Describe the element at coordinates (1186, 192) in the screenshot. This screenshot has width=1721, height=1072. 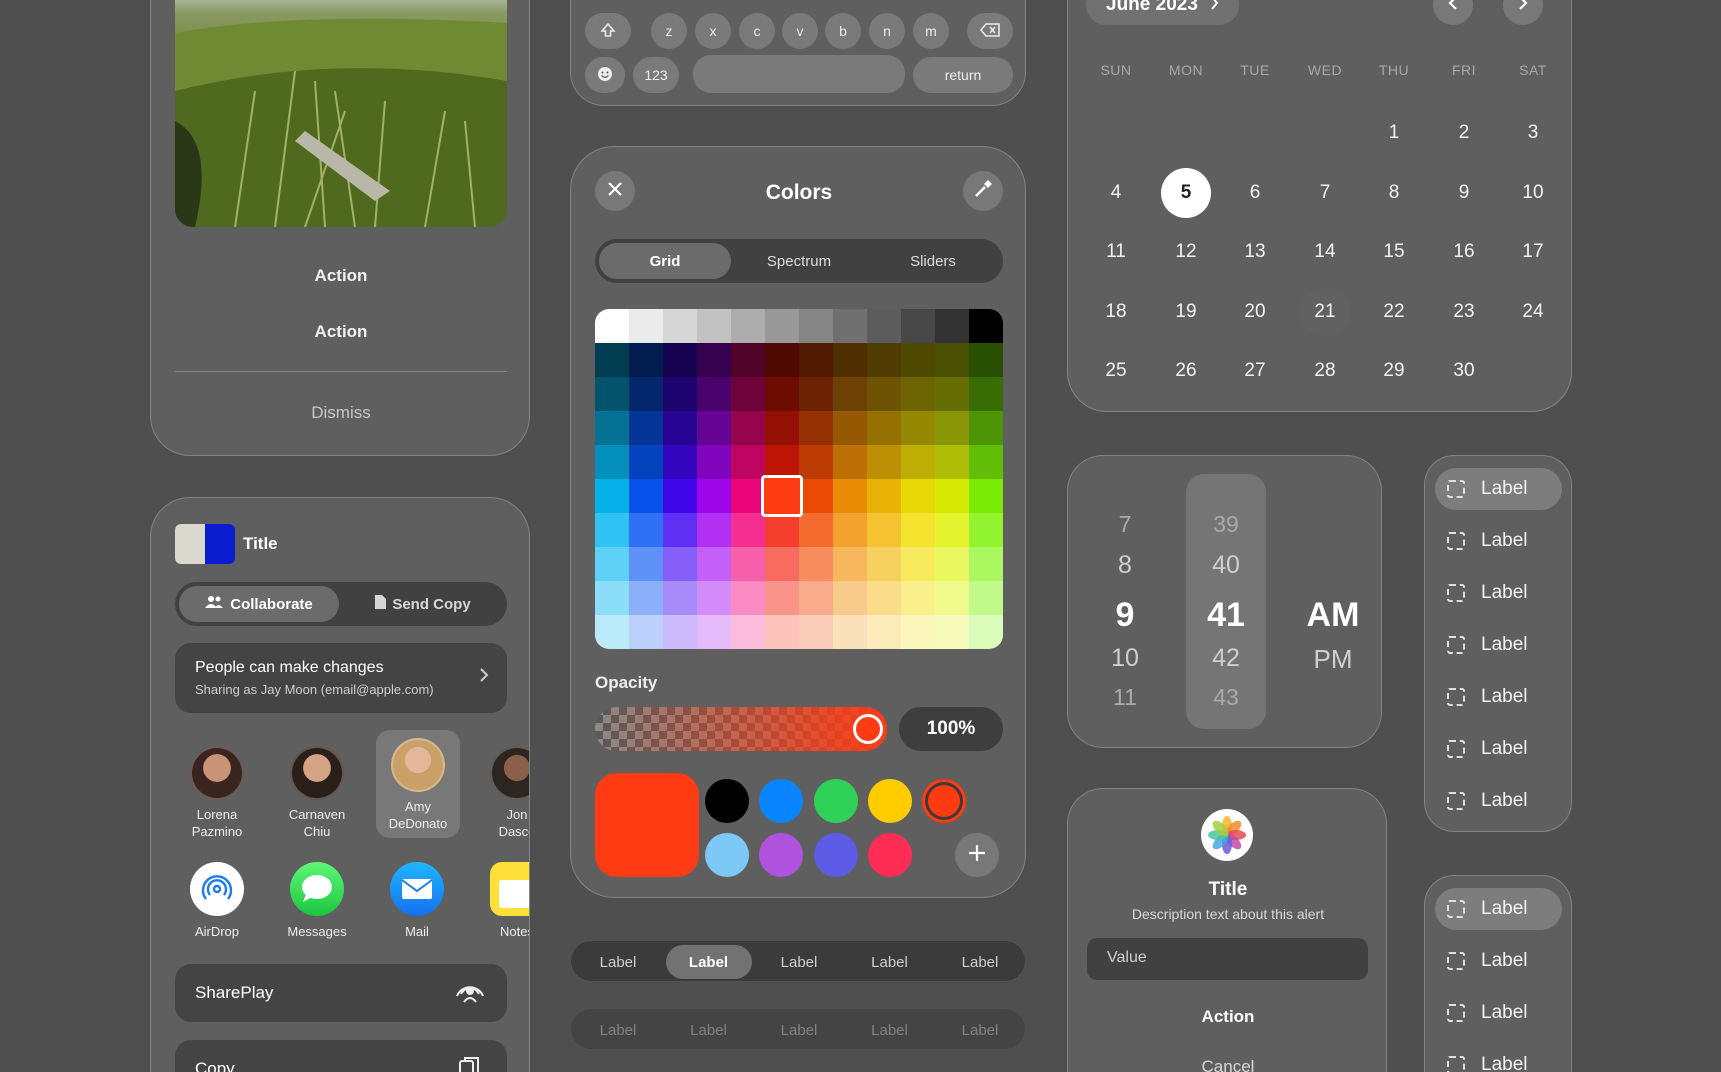
I see `calendar-day-selected: 5` at that location.